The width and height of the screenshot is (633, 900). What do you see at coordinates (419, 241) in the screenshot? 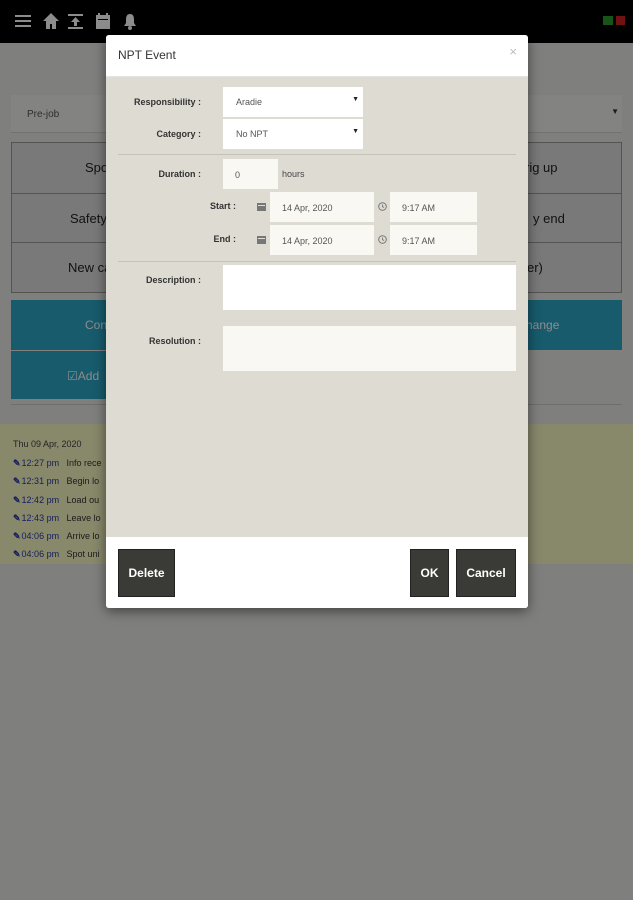
I see `end-time-value: 9:17 AM` at bounding box center [419, 241].